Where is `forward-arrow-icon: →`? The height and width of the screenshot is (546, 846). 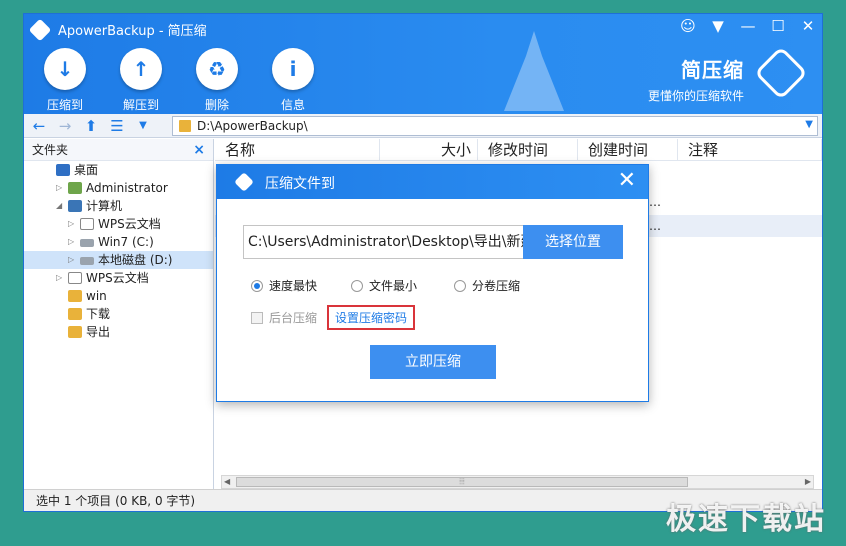
forward-arrow-icon: → is located at coordinates (65, 126).